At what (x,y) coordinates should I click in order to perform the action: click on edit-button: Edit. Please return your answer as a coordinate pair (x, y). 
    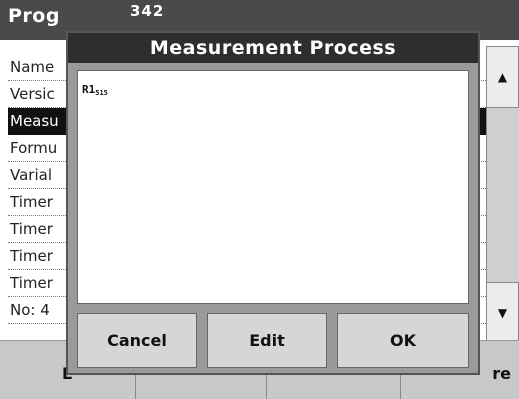
    Looking at the image, I should click on (267, 340).